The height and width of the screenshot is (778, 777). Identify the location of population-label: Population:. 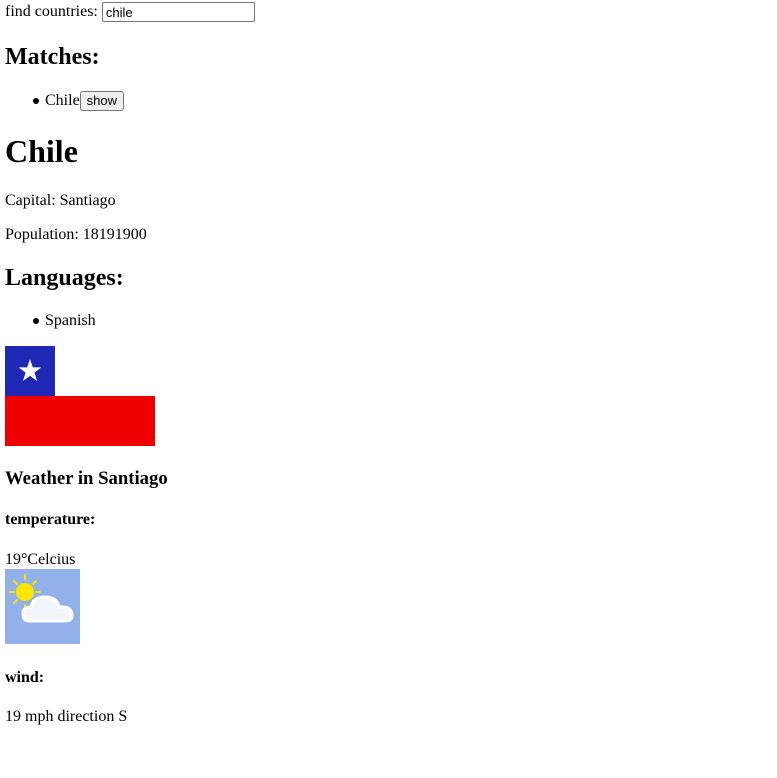
(42, 234).